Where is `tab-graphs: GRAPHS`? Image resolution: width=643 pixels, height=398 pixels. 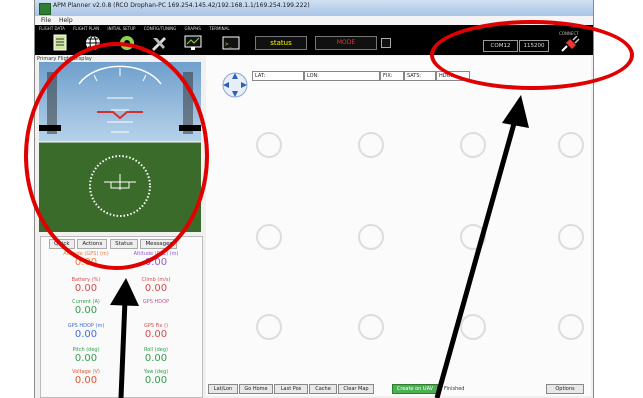
tab-graphs: GRAPHS is located at coordinates (193, 28).